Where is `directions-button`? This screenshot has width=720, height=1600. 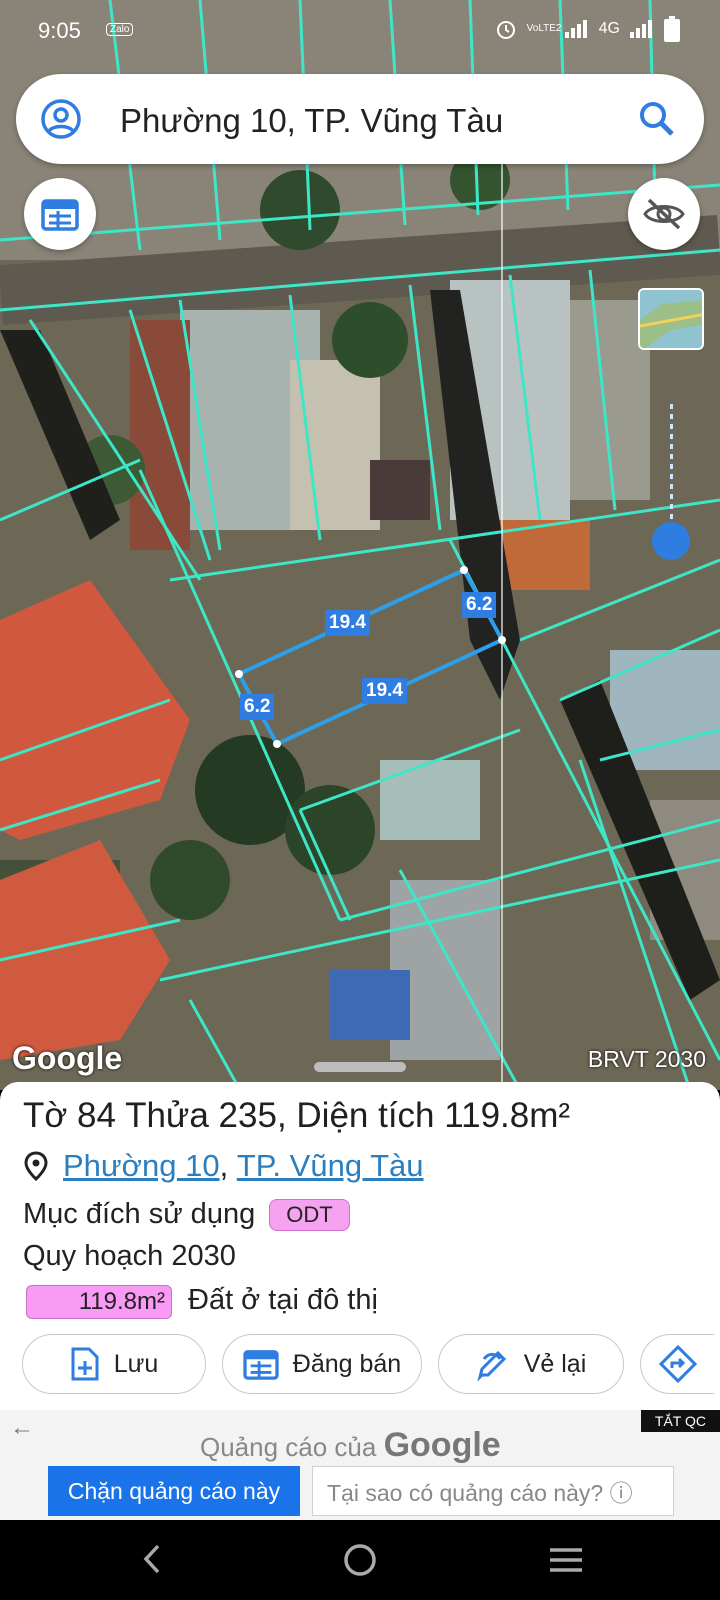 directions-button is located at coordinates (677, 1364).